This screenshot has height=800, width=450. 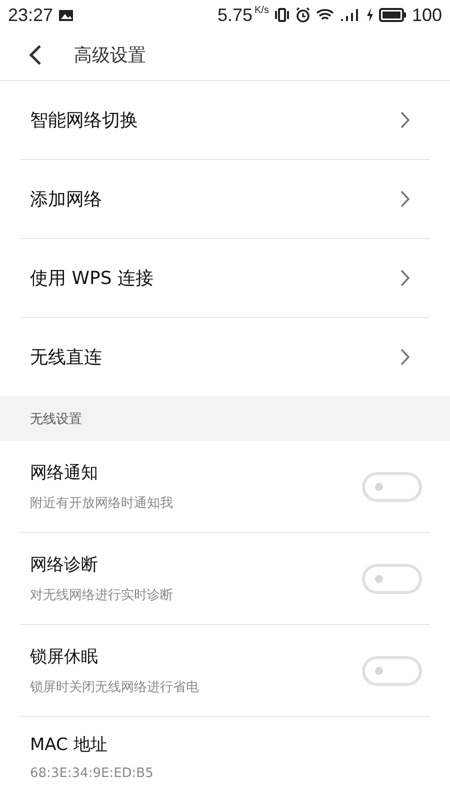 What do you see at coordinates (225, 278) in the screenshot?
I see `settings-item: 使用 WPS 连接` at bounding box center [225, 278].